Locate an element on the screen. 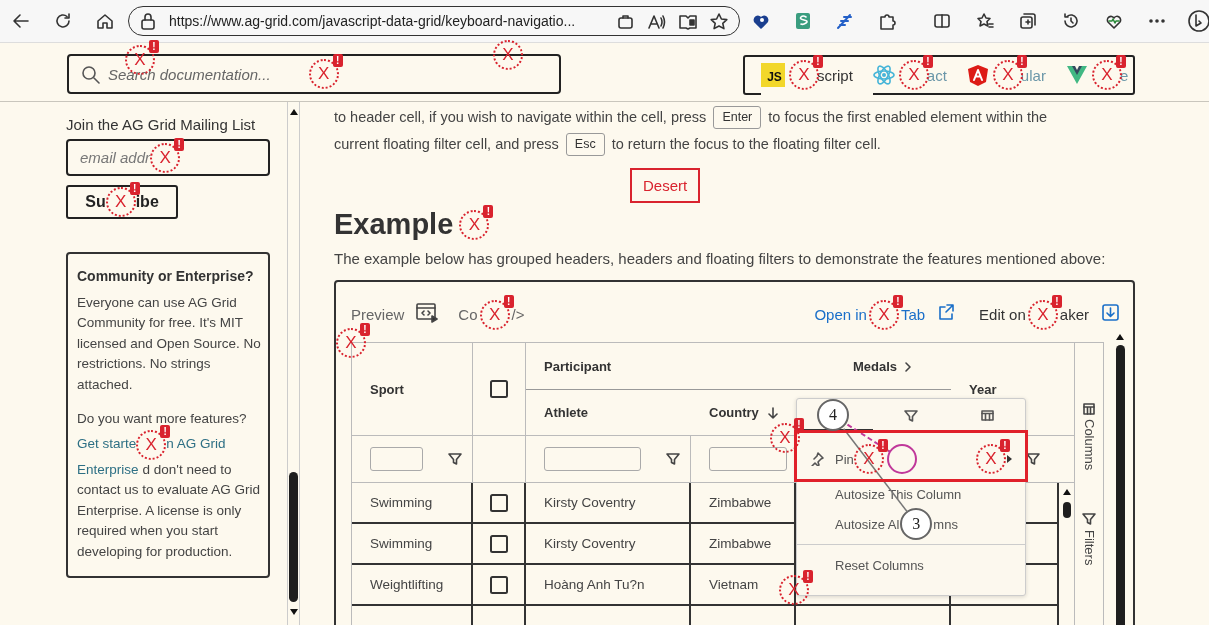 Image resolution: width=1209 pixels, height=625 pixels. framework-tab: act is located at coordinates (936, 75).